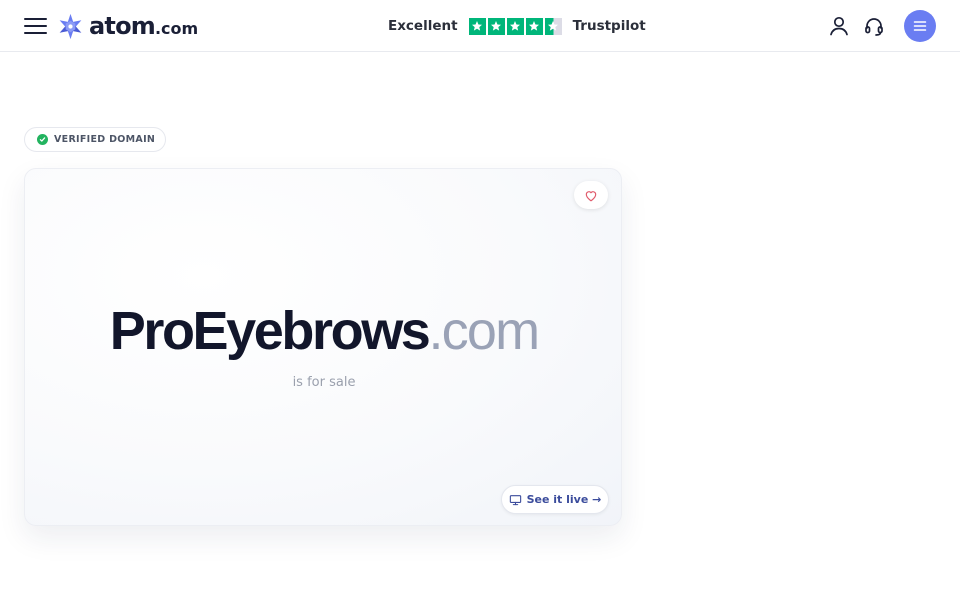  Describe the element at coordinates (423, 26) in the screenshot. I see `trustpilot-rating-word: Excellent` at that location.